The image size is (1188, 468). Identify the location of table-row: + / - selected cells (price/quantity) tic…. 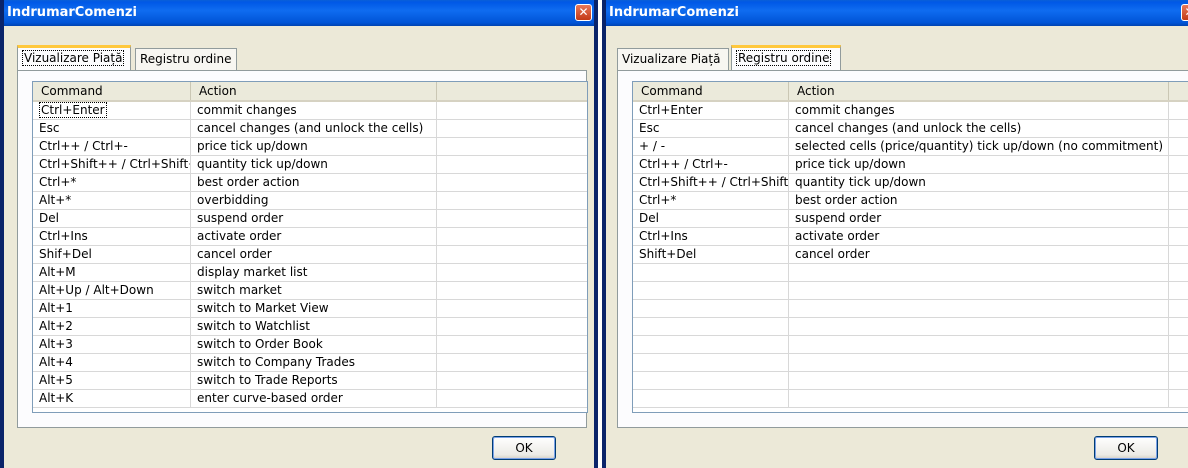
(910, 147).